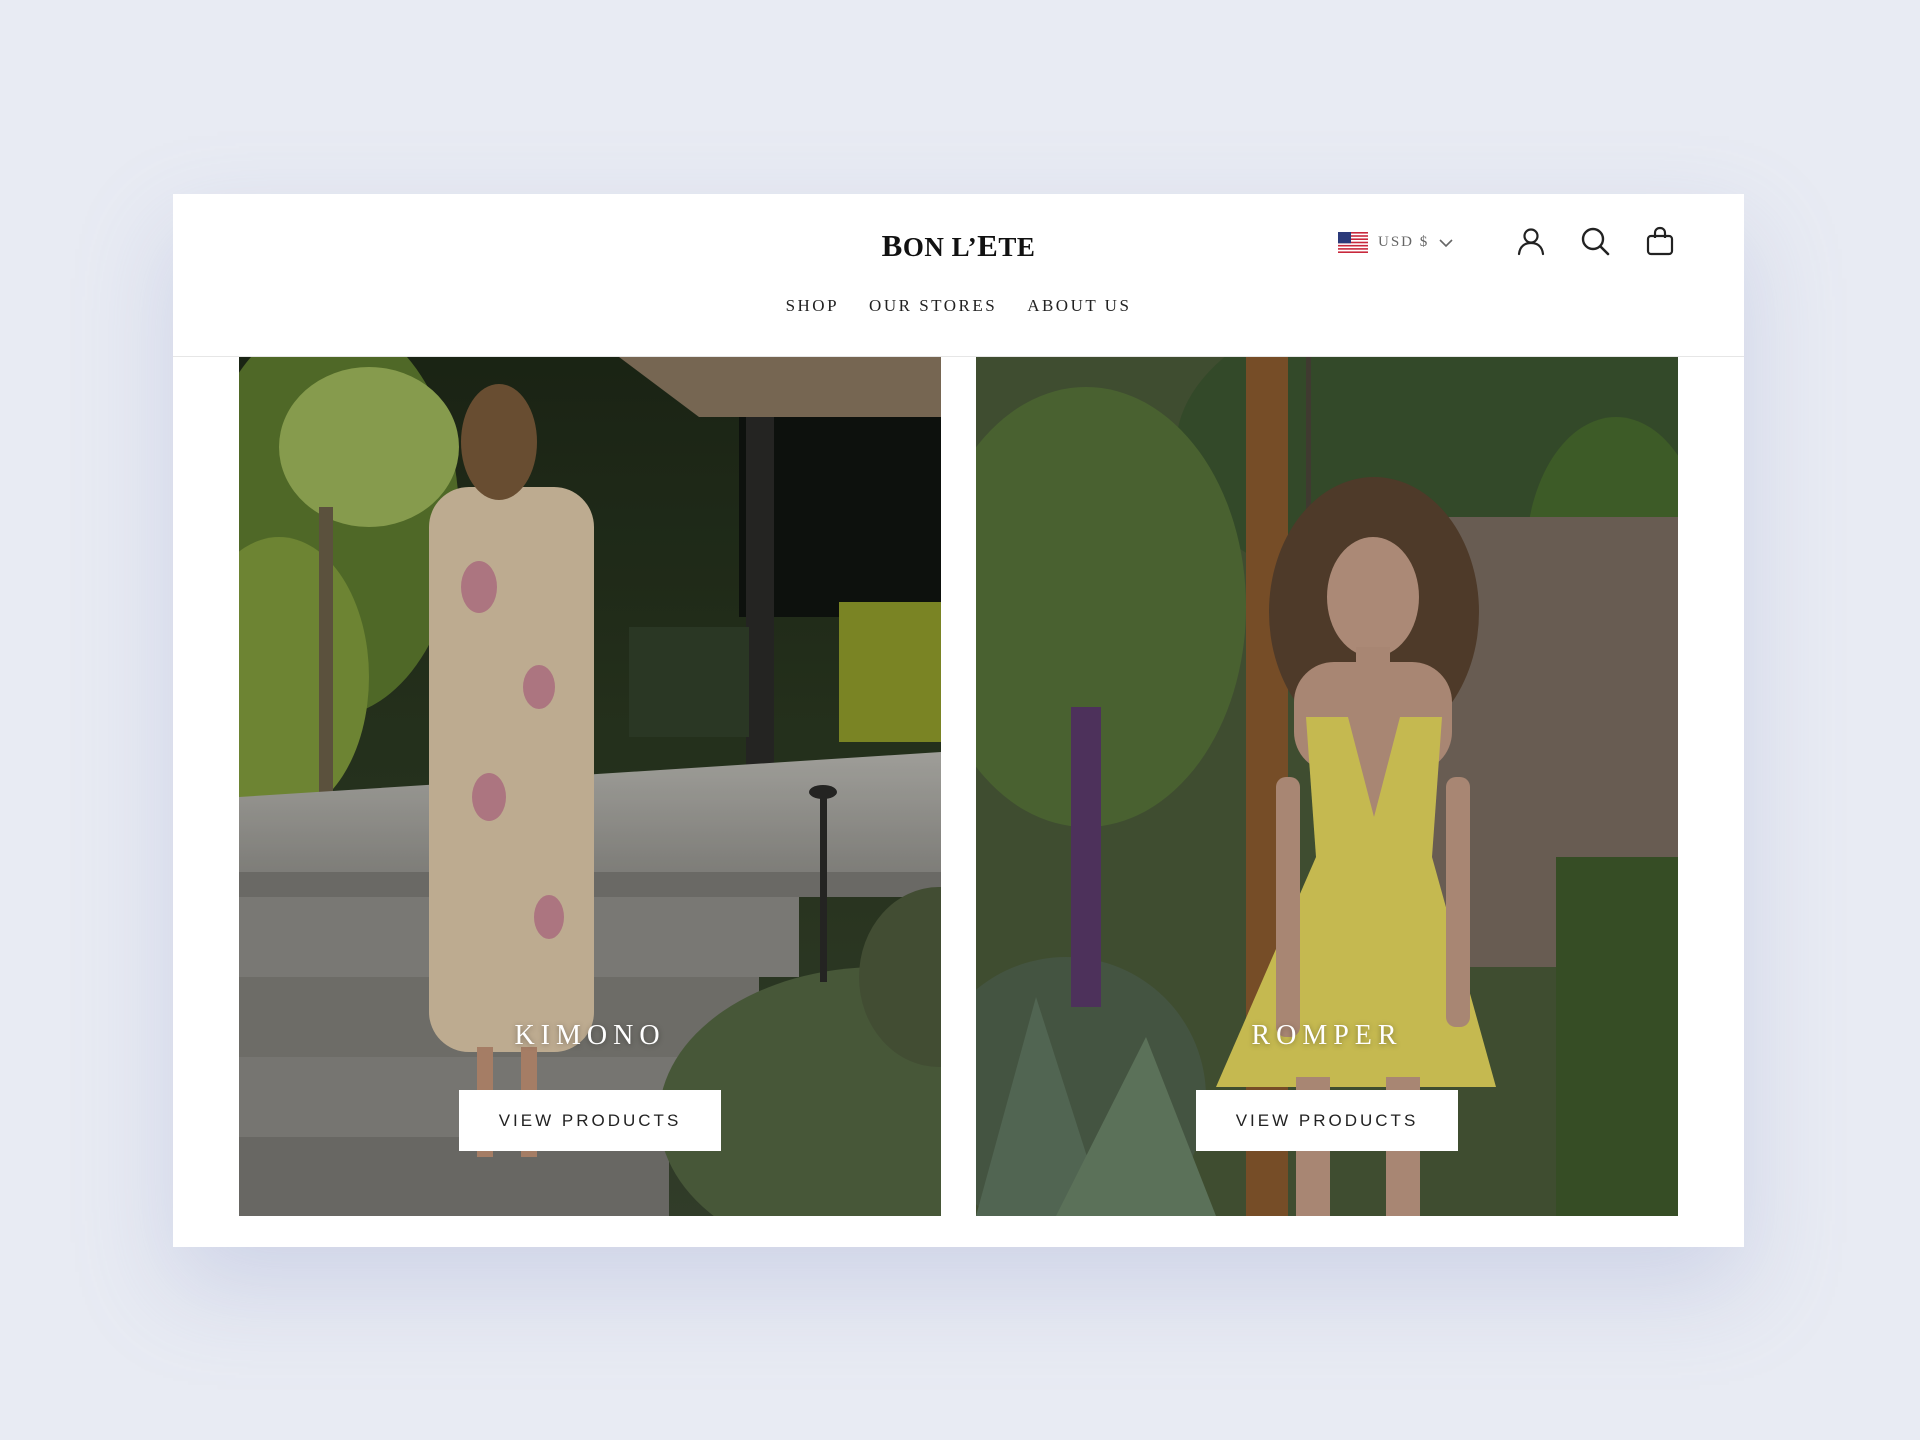  Describe the element at coordinates (1353, 242) in the screenshot. I see `us-flag-icon` at that location.